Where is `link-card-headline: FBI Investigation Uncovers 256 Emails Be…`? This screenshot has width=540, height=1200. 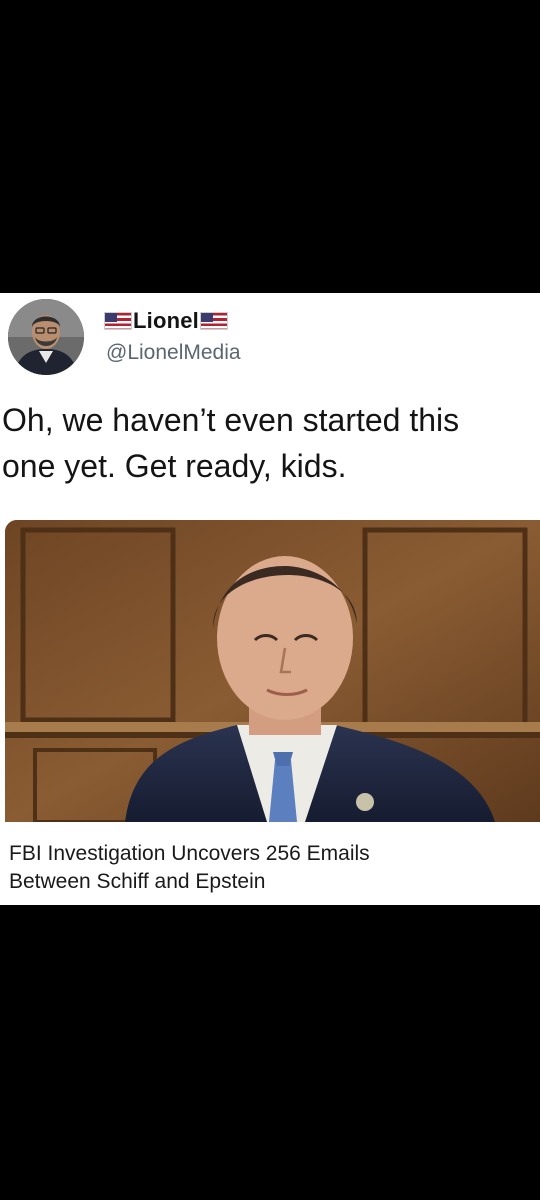
link-card-headline: FBI Investigation Uncovers 256 Emails Be… is located at coordinates (269, 868).